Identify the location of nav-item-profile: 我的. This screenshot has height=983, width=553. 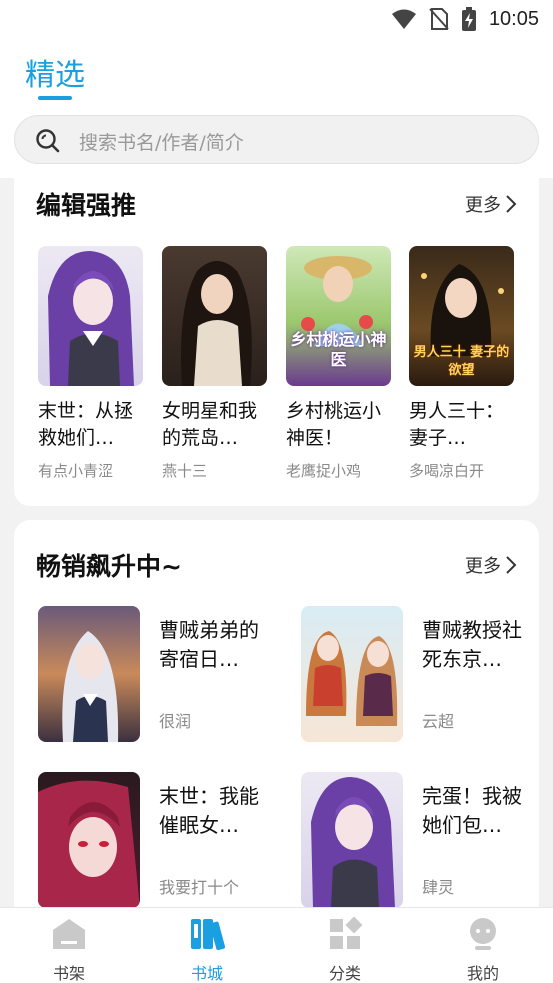
(483, 949).